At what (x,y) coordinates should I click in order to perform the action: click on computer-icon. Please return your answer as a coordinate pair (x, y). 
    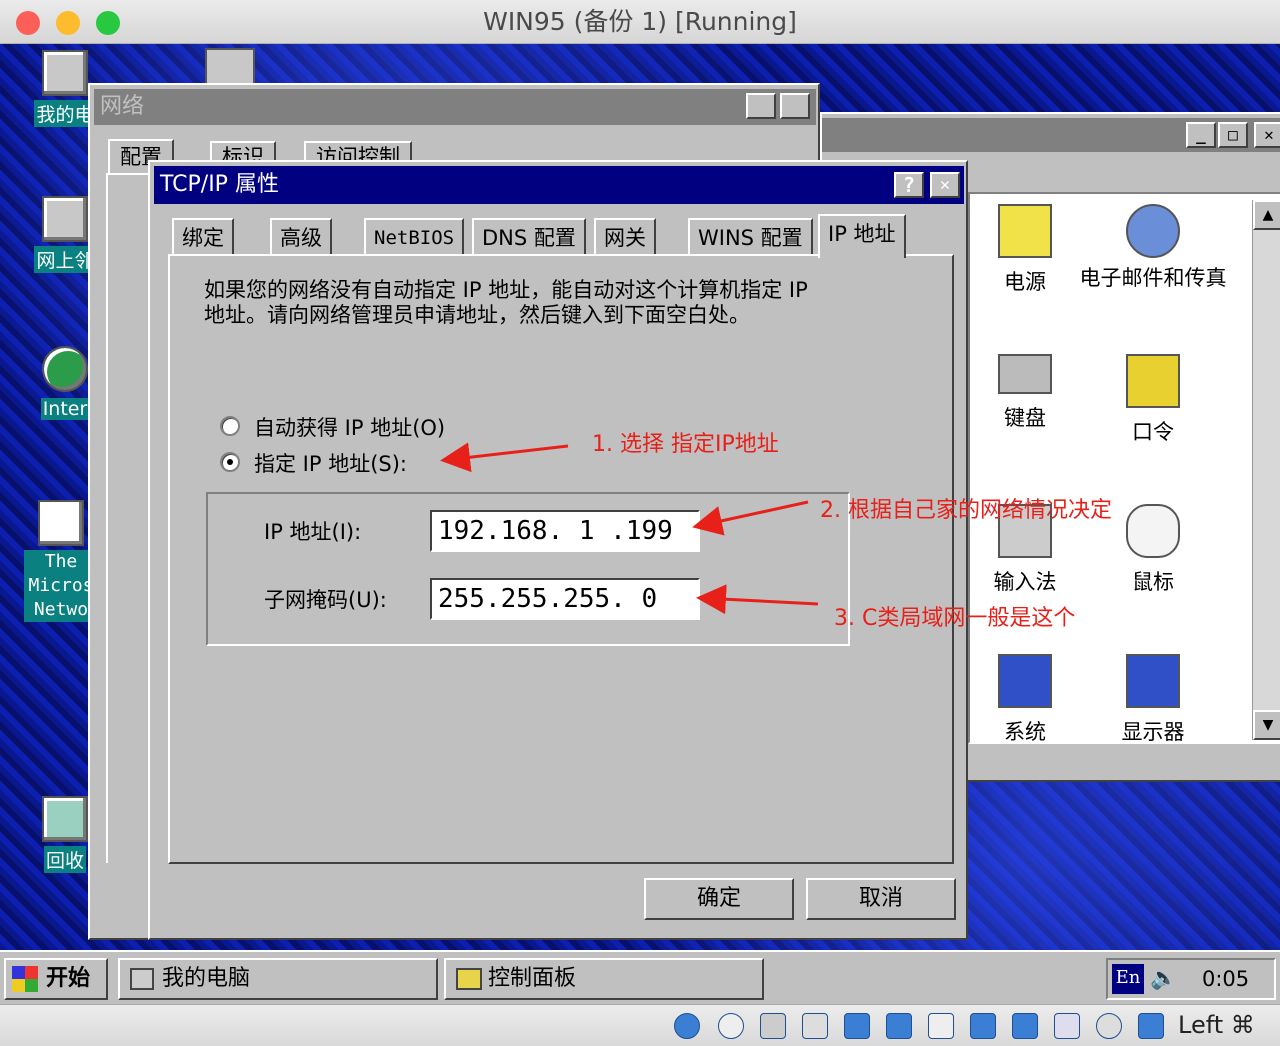
    Looking at the image, I should click on (142, 979).